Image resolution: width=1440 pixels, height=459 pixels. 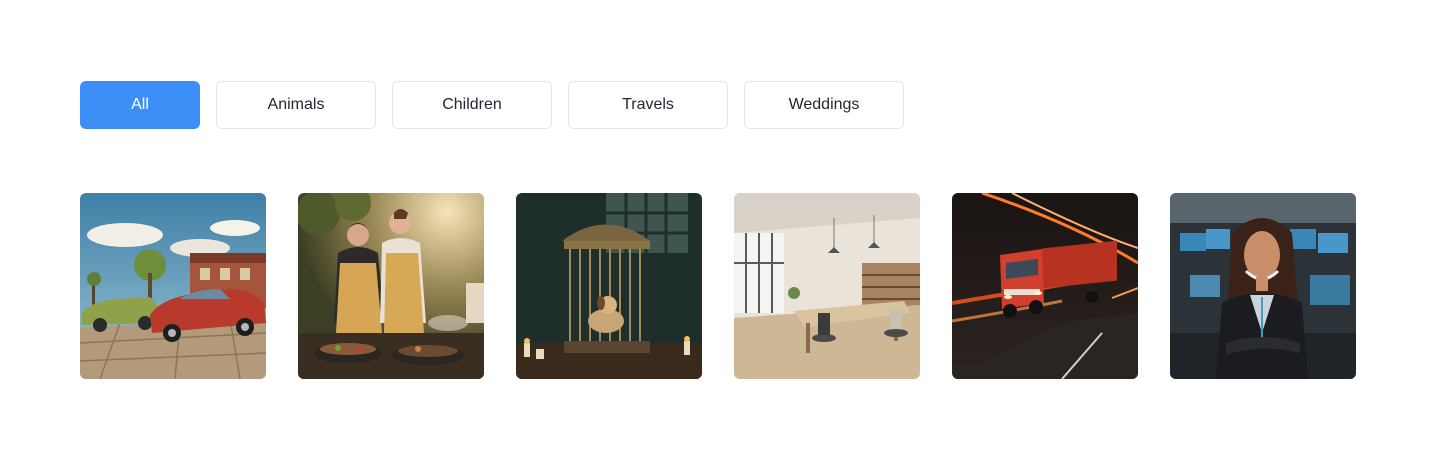 I want to click on office-image, so click(x=827, y=286).